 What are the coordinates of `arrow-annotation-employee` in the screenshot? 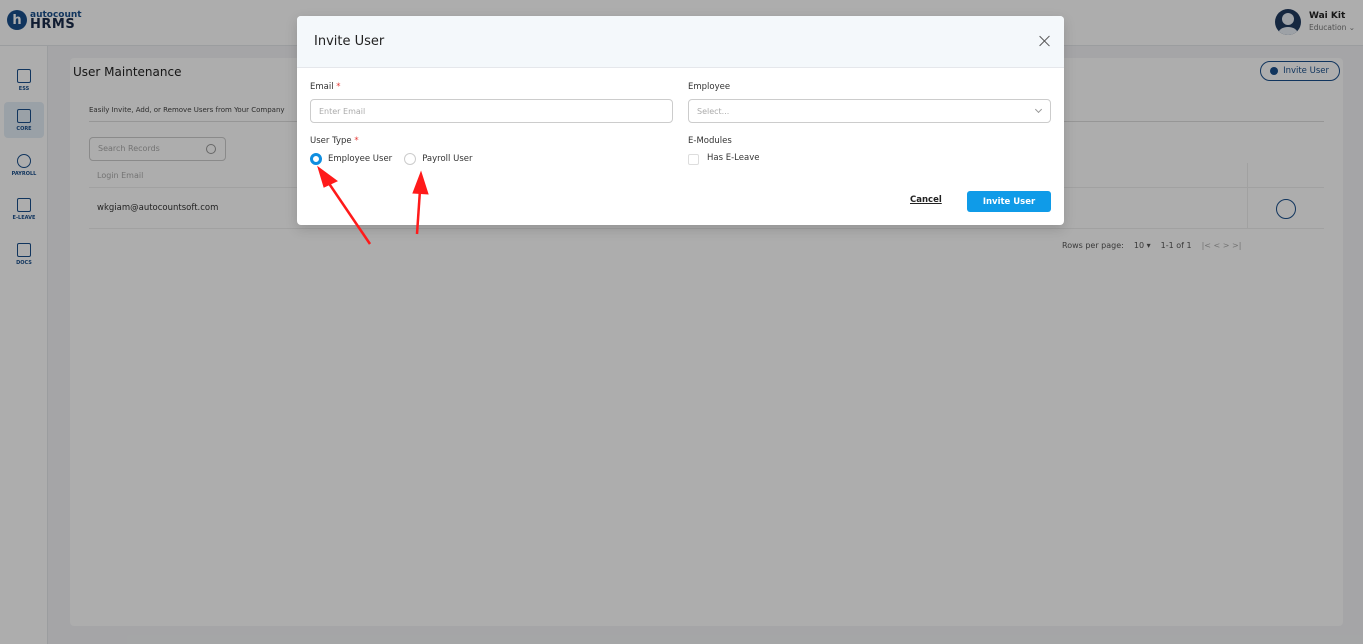 It's located at (344, 205).